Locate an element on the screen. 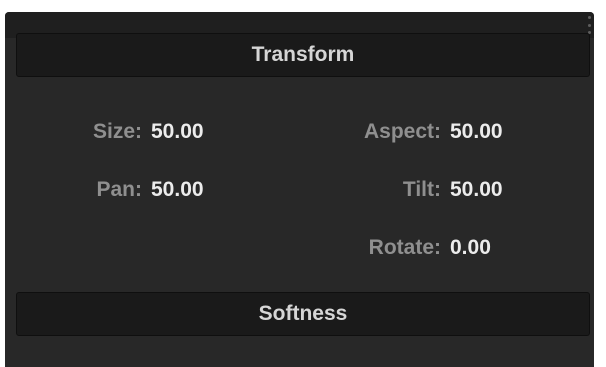 This screenshot has width=606, height=367. size-param: Size: 50.00 is located at coordinates (137, 132).